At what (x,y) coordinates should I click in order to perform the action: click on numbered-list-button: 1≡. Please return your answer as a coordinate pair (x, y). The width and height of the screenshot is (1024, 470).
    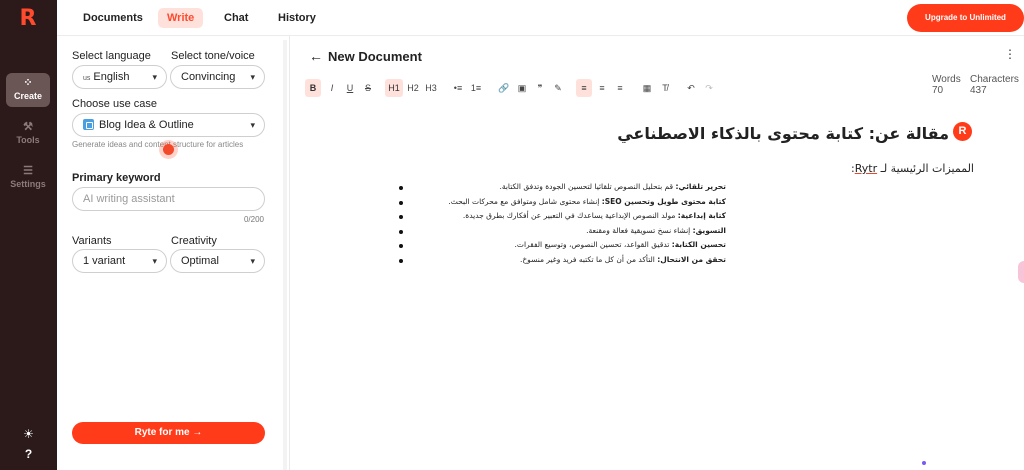
    Looking at the image, I should click on (476, 88).